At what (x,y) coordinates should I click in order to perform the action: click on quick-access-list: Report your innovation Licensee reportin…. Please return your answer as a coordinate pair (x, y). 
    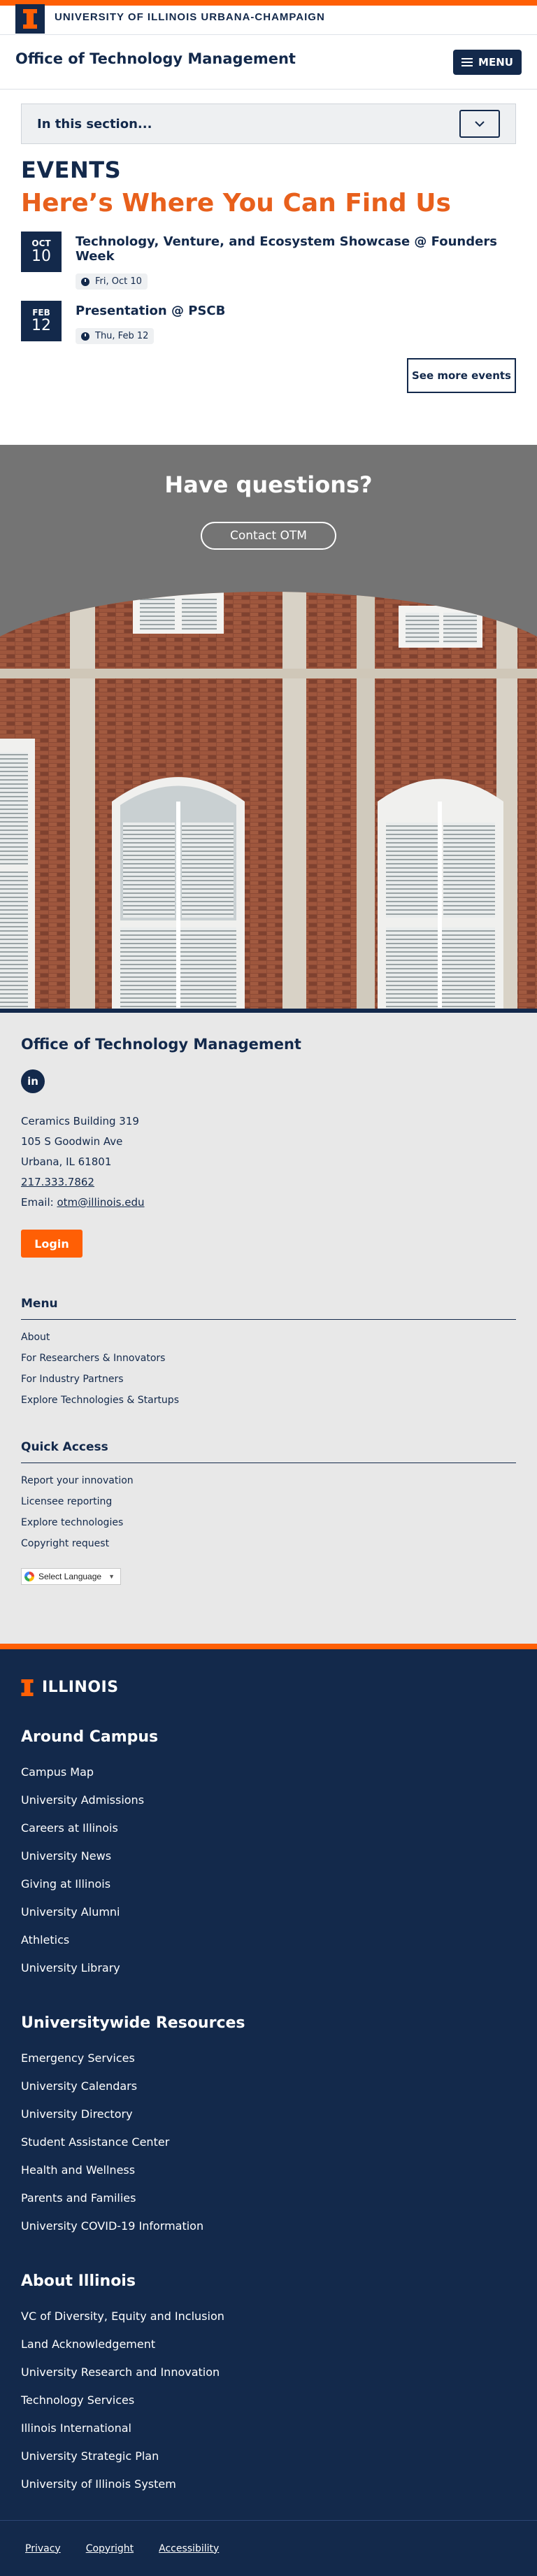
    Looking at the image, I should click on (268, 1512).